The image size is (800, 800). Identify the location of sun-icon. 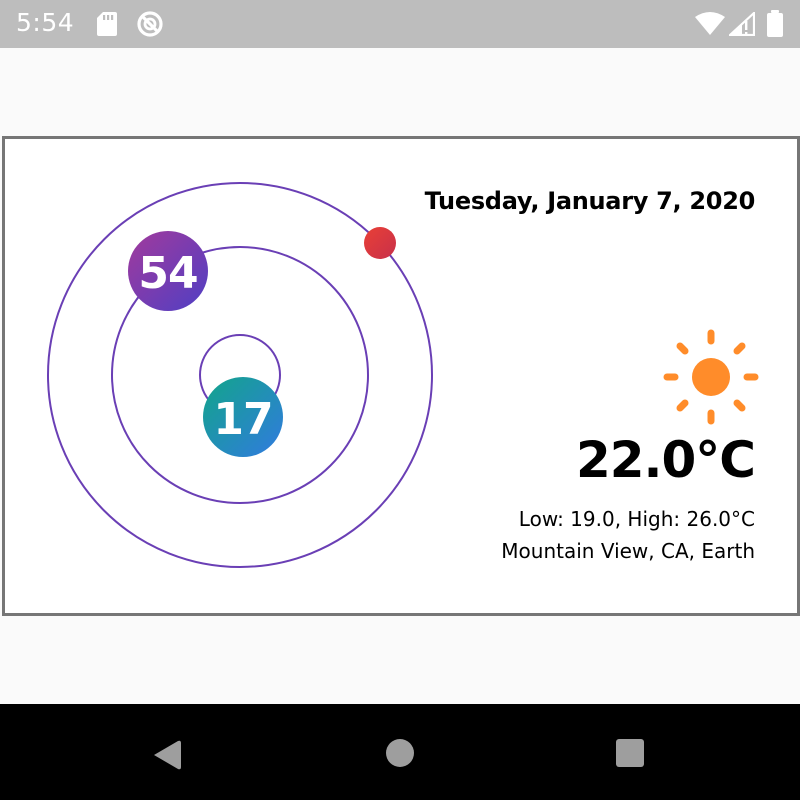
(711, 377).